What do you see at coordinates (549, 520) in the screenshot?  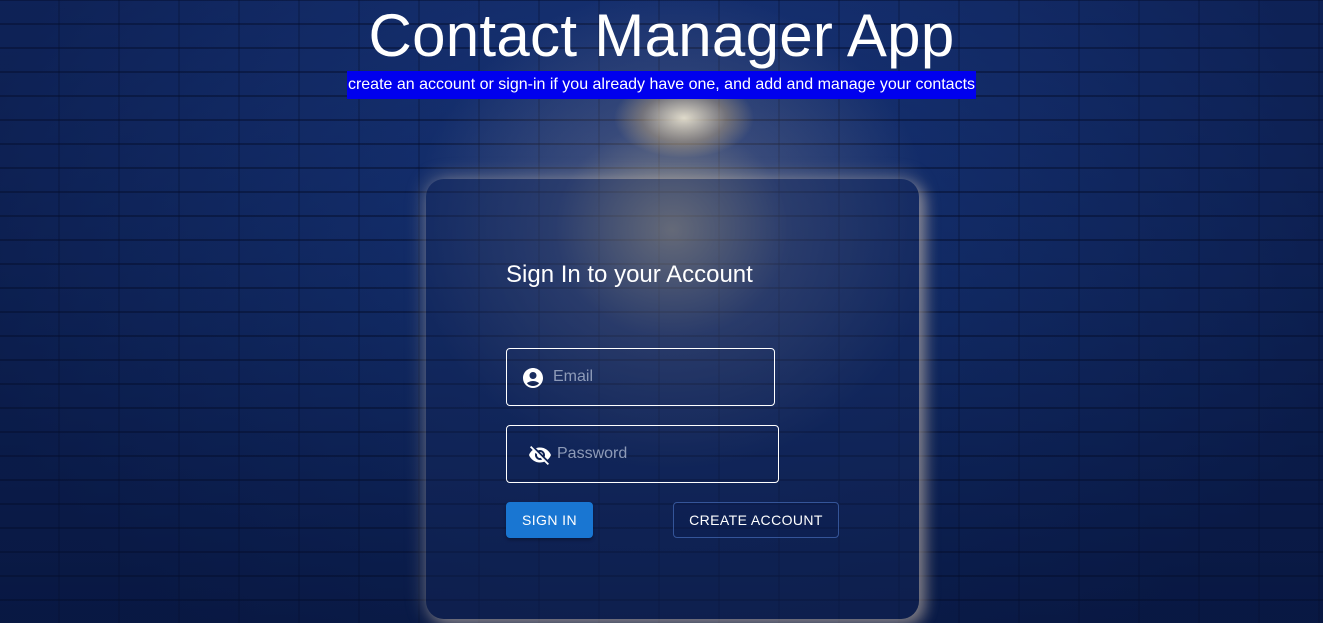 I see `sign-in-button: SIGN IN` at bounding box center [549, 520].